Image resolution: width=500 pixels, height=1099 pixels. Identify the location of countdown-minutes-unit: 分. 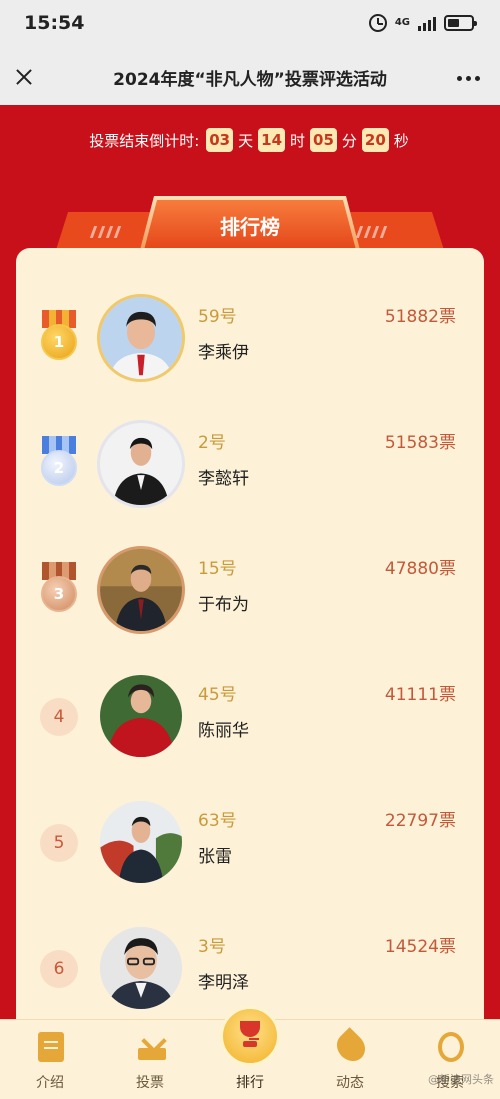
(349, 140).